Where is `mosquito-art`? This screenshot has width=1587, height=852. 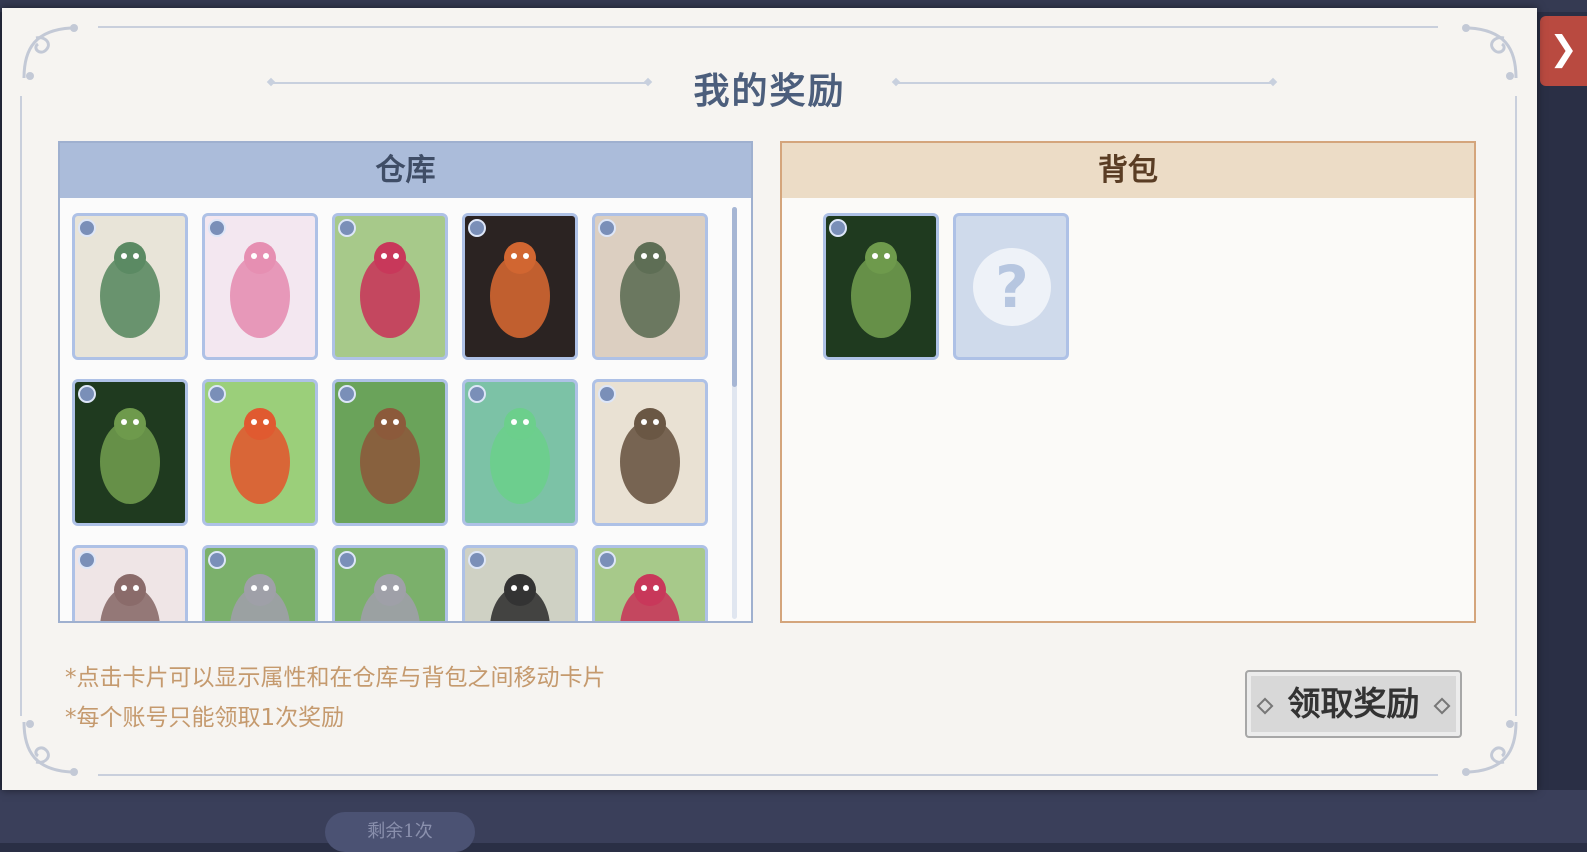
mosquito-art is located at coordinates (650, 452).